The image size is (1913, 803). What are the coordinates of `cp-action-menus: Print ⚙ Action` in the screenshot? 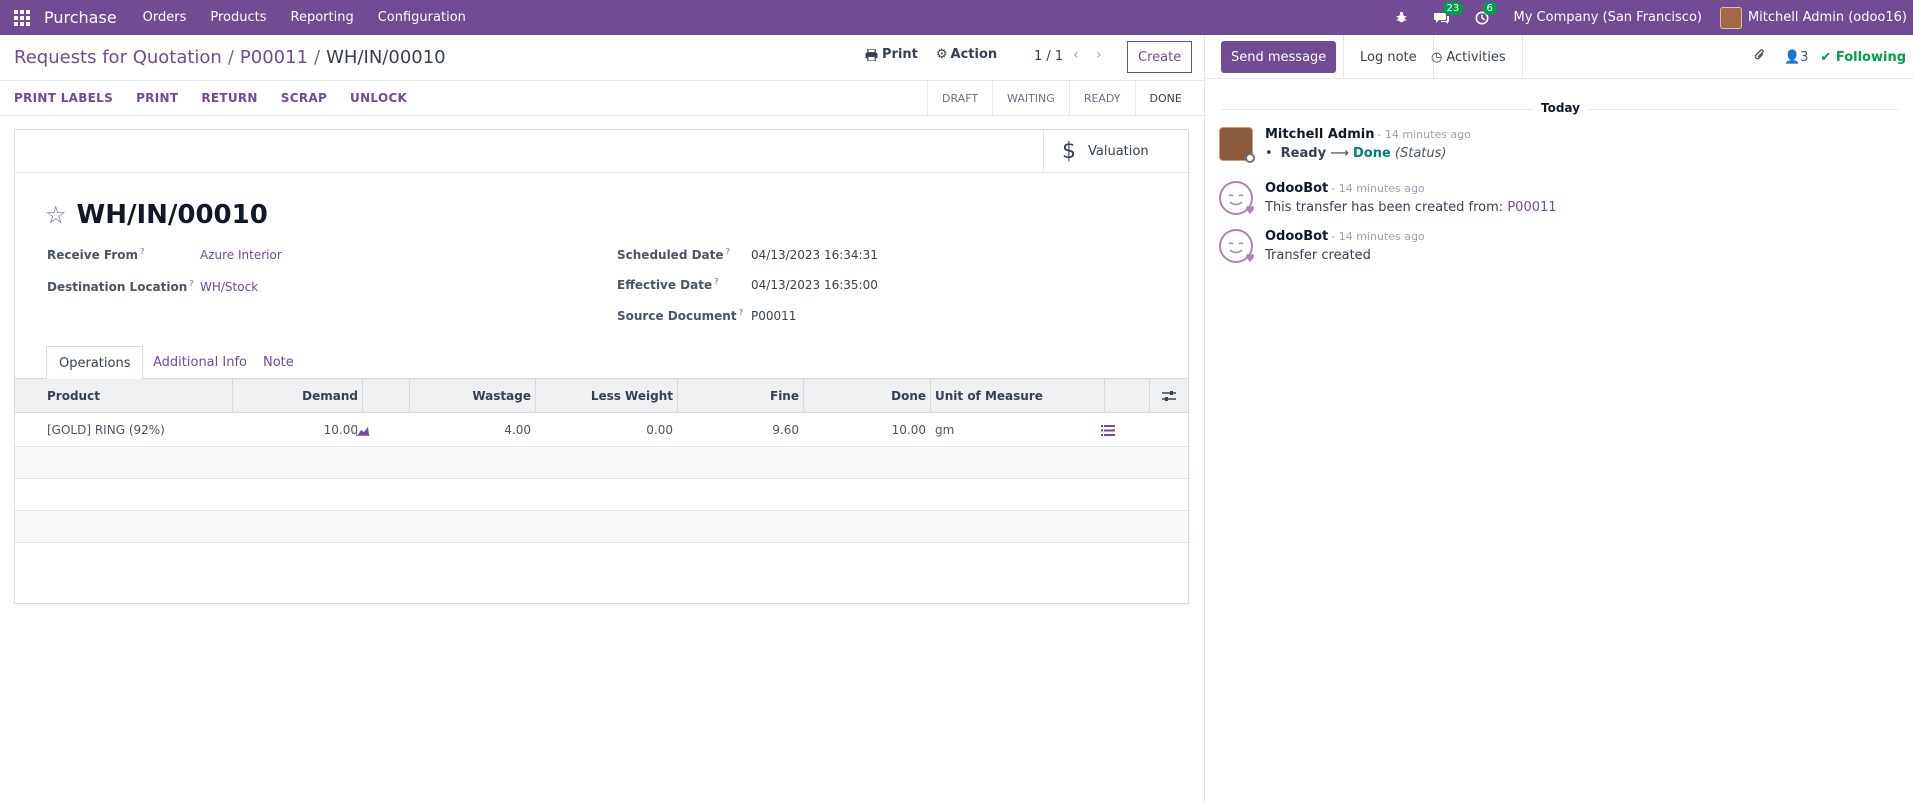 It's located at (940, 54).